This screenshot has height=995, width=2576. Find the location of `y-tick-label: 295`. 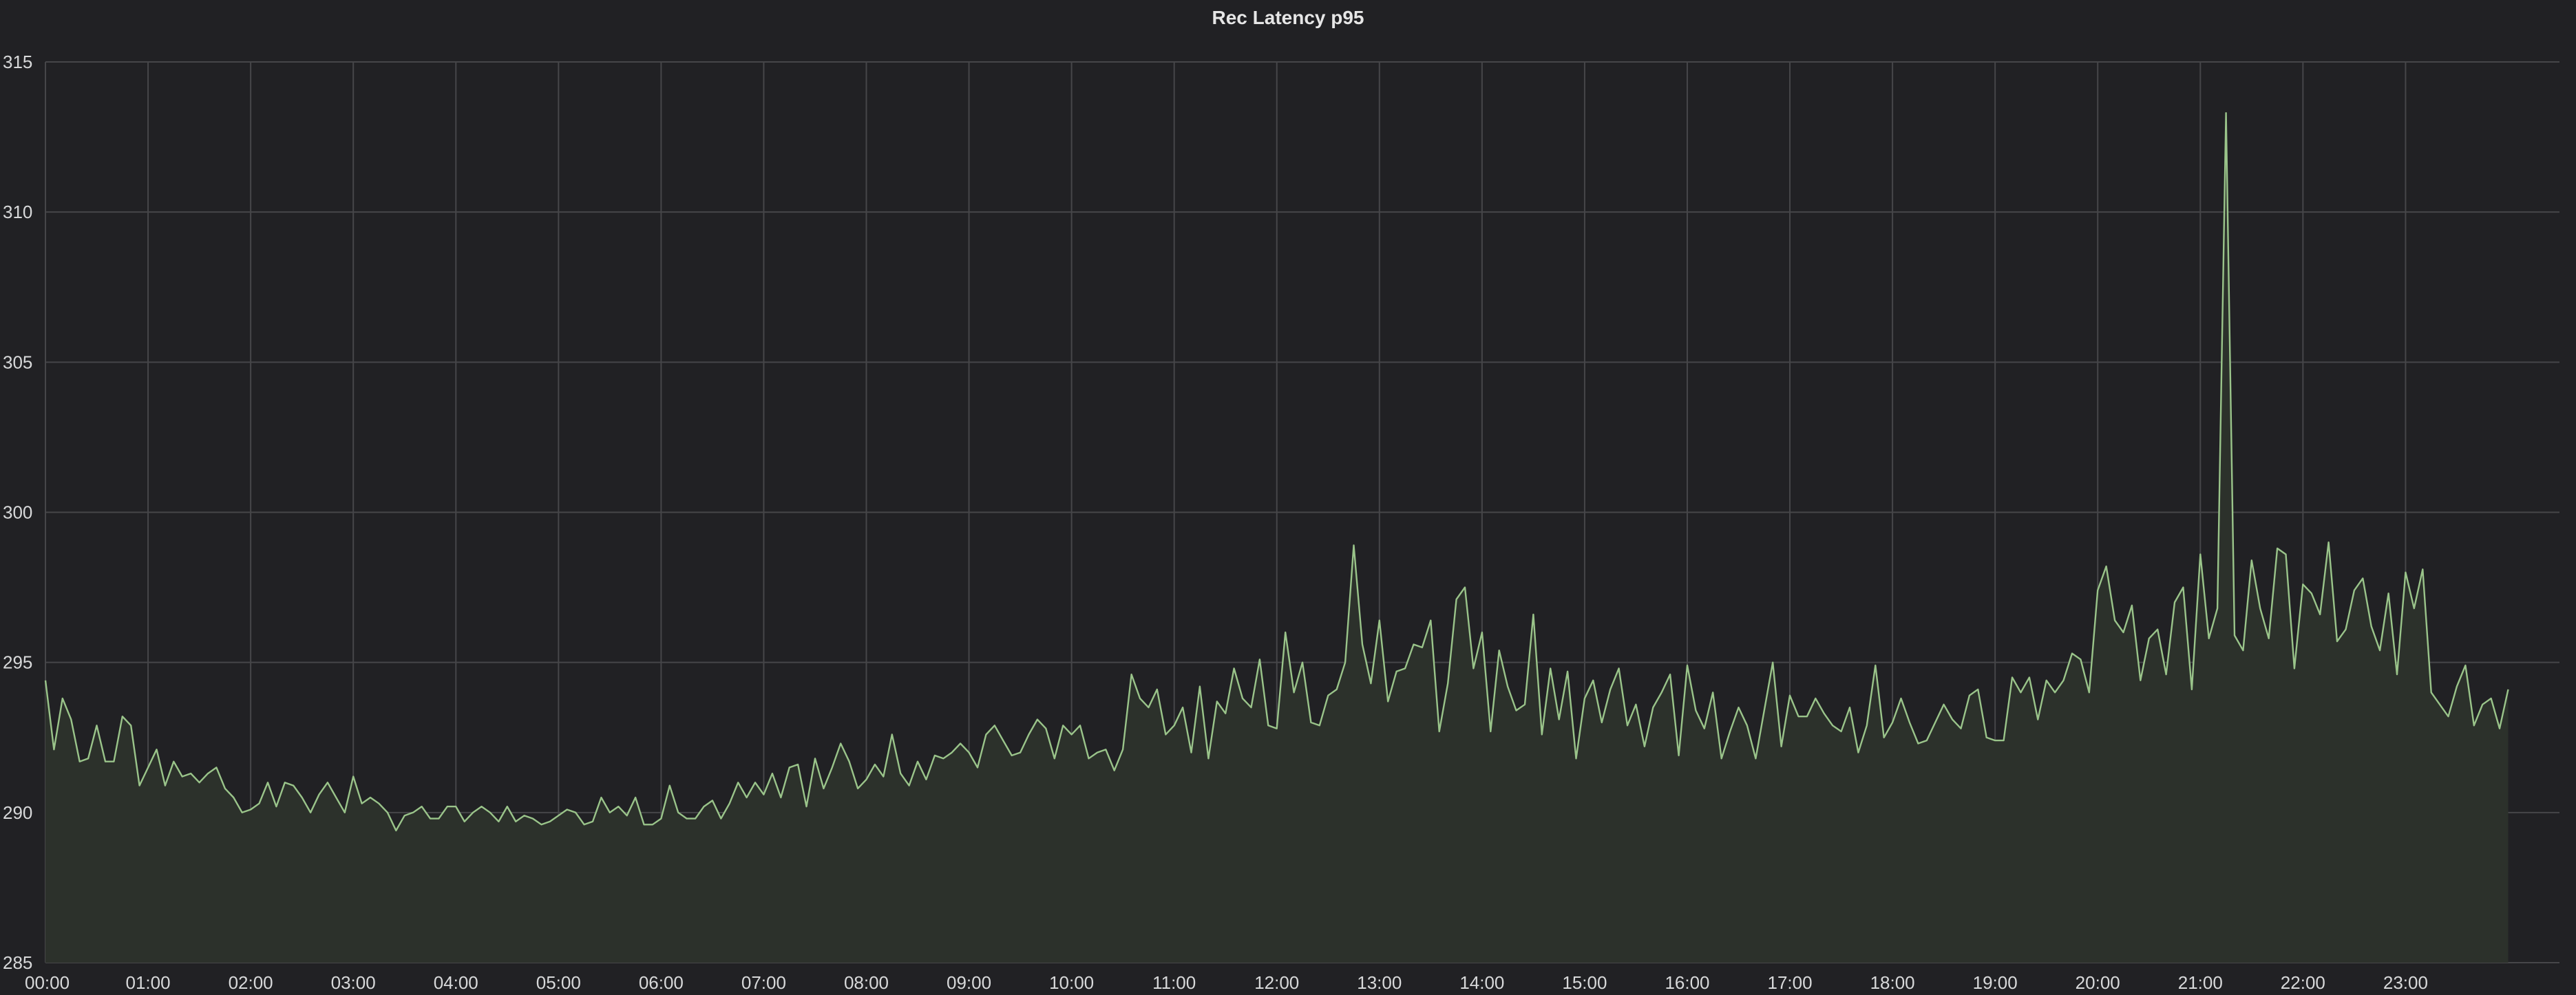

y-tick-label: 295 is located at coordinates (18, 662).